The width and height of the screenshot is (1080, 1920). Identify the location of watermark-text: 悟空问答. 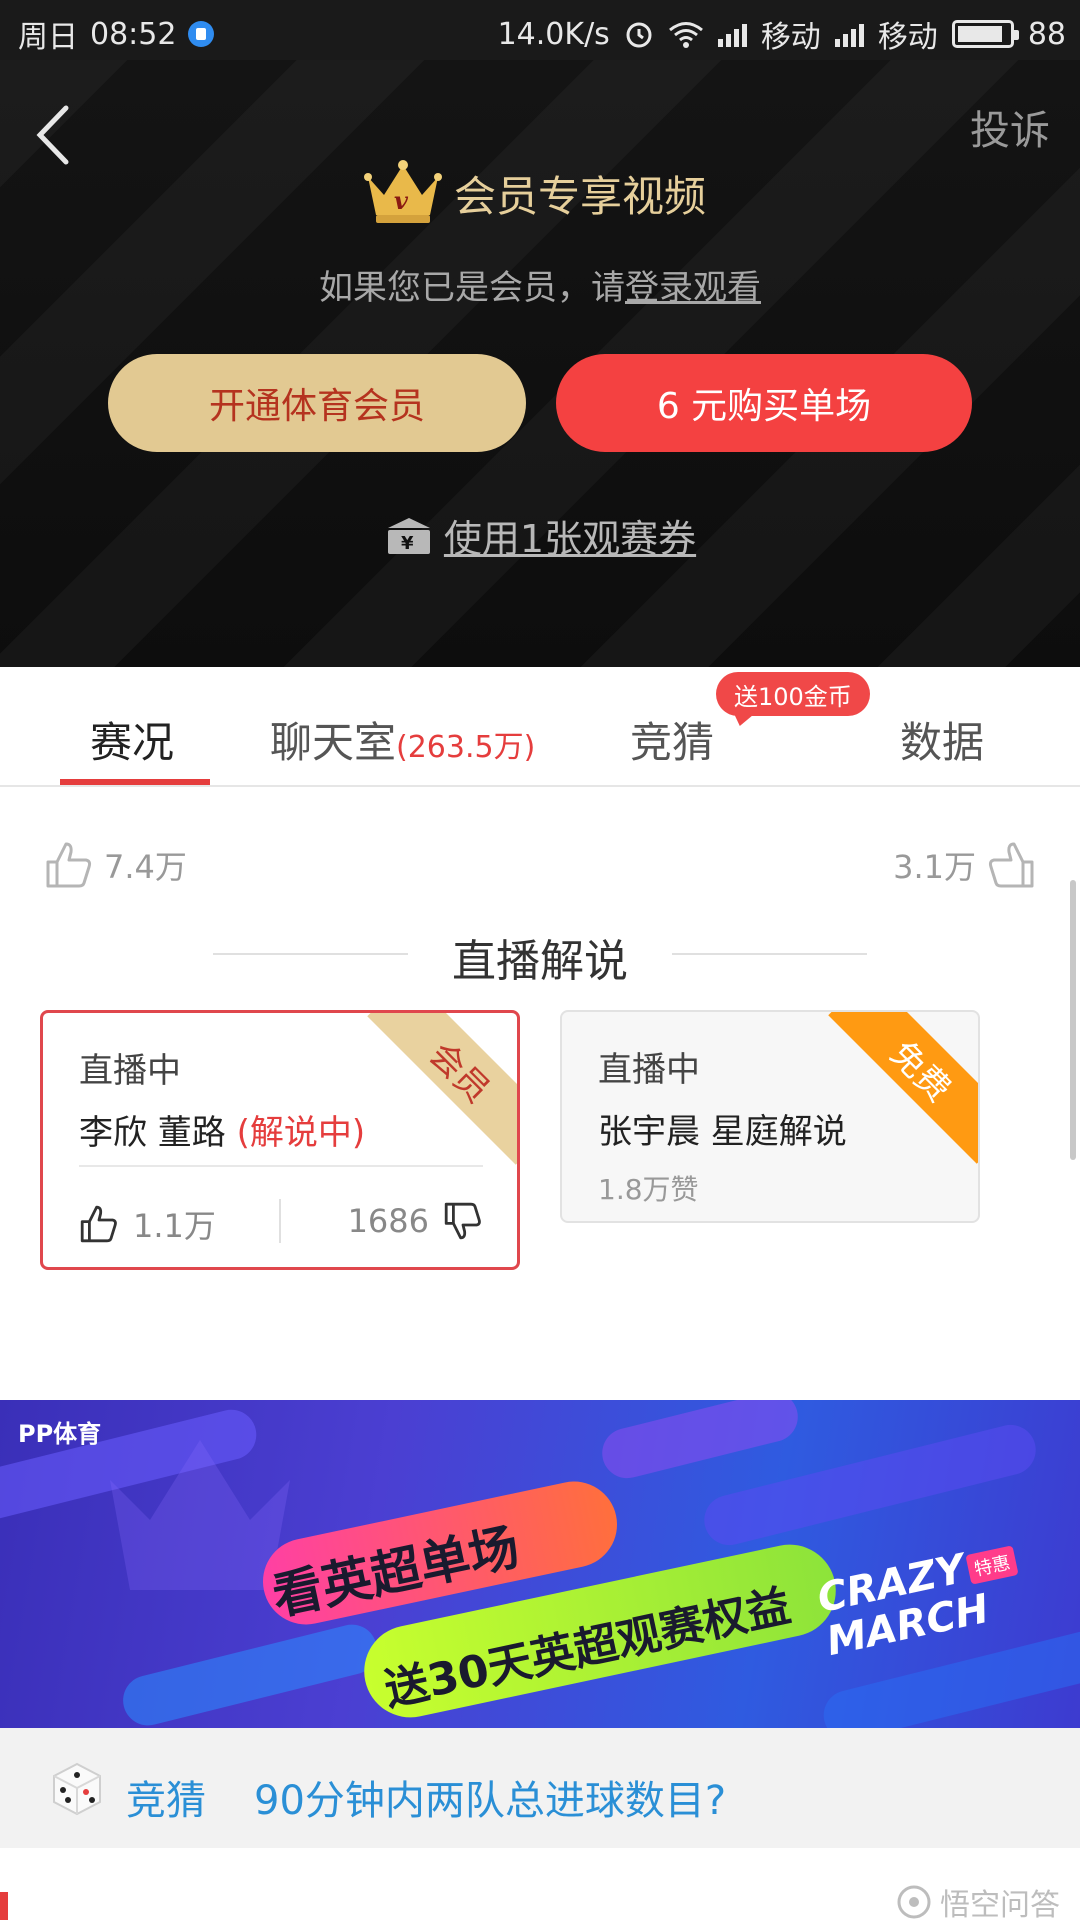
(1000, 1904).